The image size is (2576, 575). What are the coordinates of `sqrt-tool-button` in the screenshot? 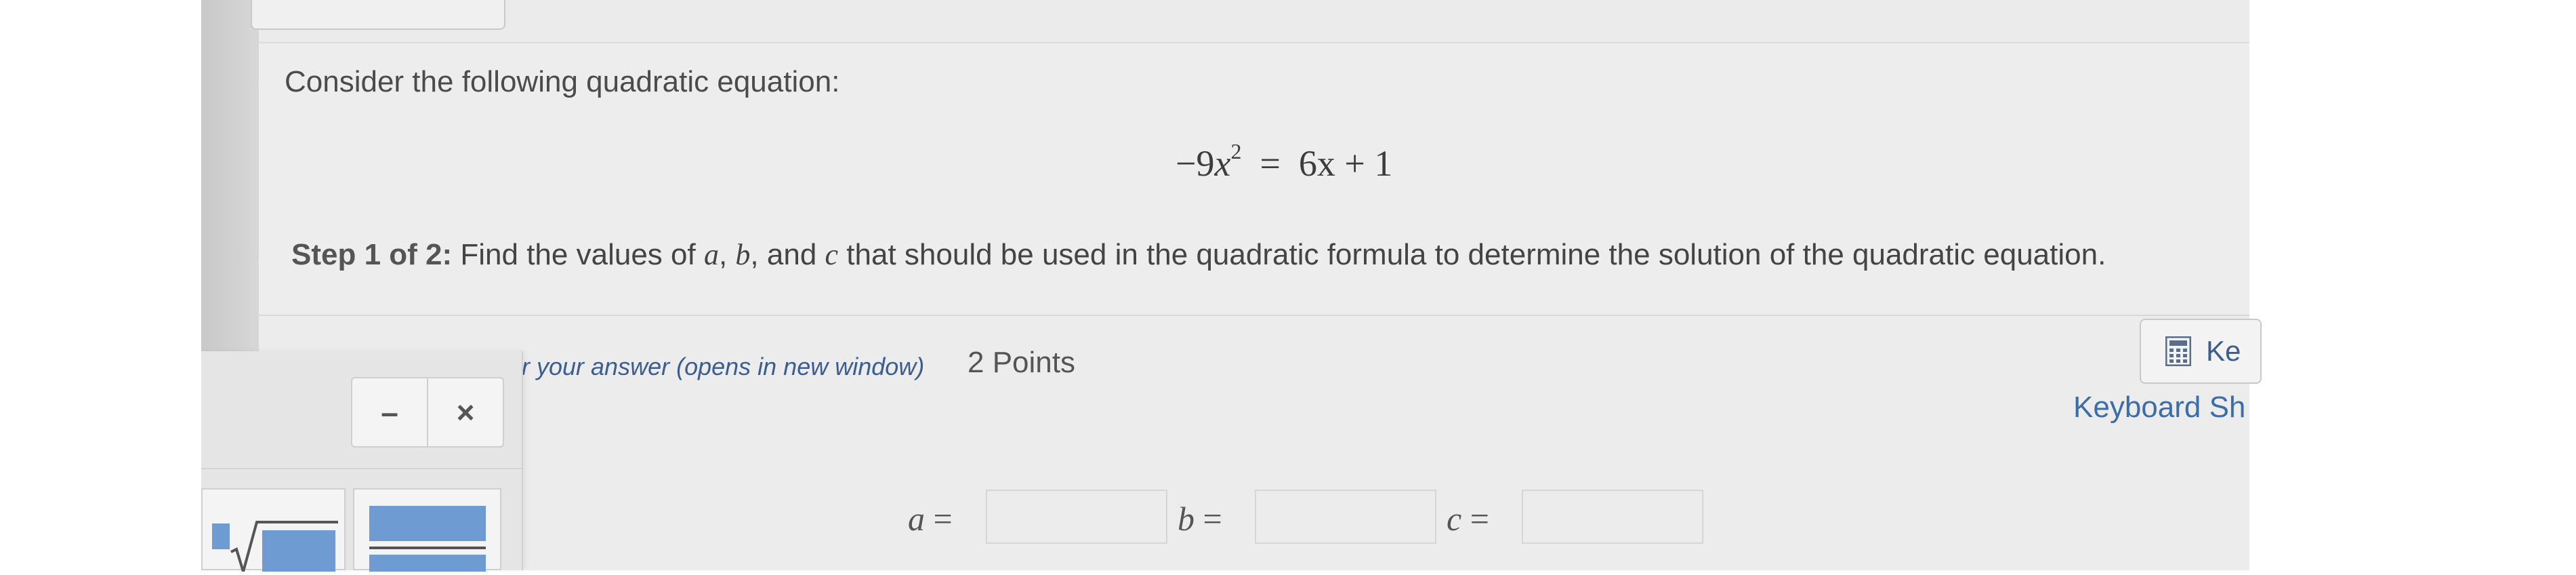 It's located at (273, 530).